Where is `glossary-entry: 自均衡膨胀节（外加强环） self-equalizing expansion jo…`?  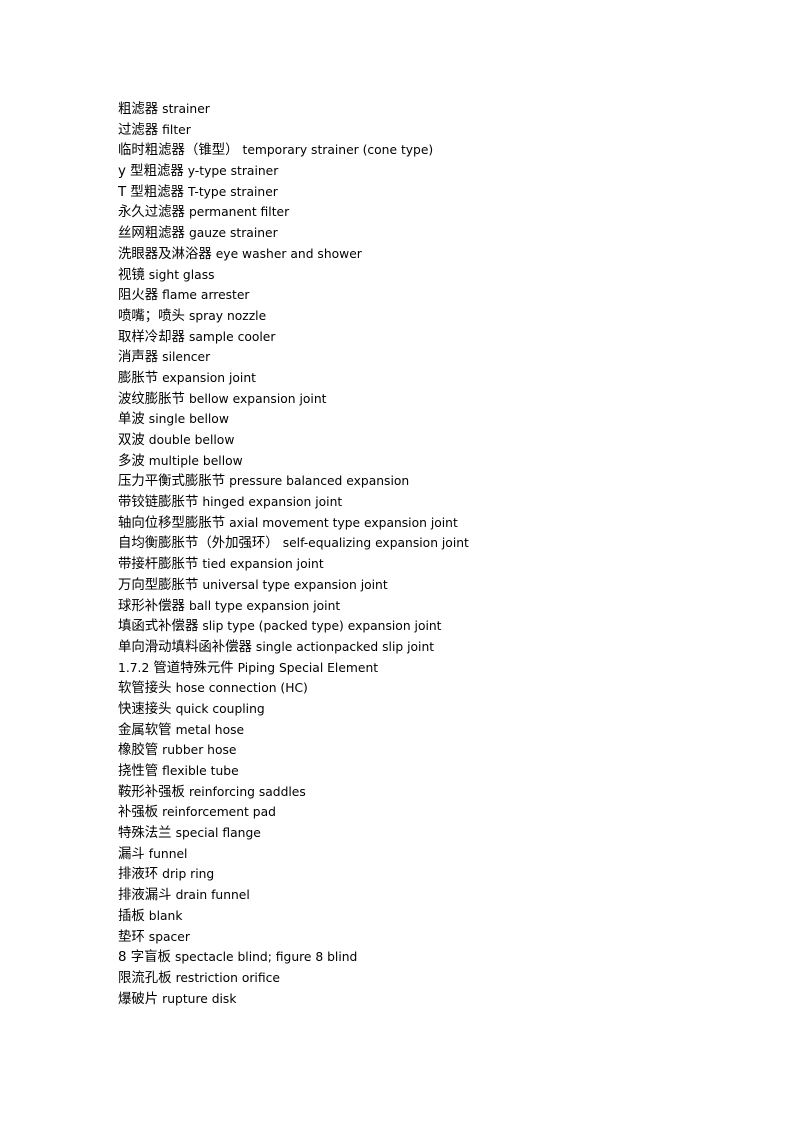
glossary-entry: 自均衡膨胀节（外加强环） self-equalizing expansion jo… is located at coordinates (418, 543).